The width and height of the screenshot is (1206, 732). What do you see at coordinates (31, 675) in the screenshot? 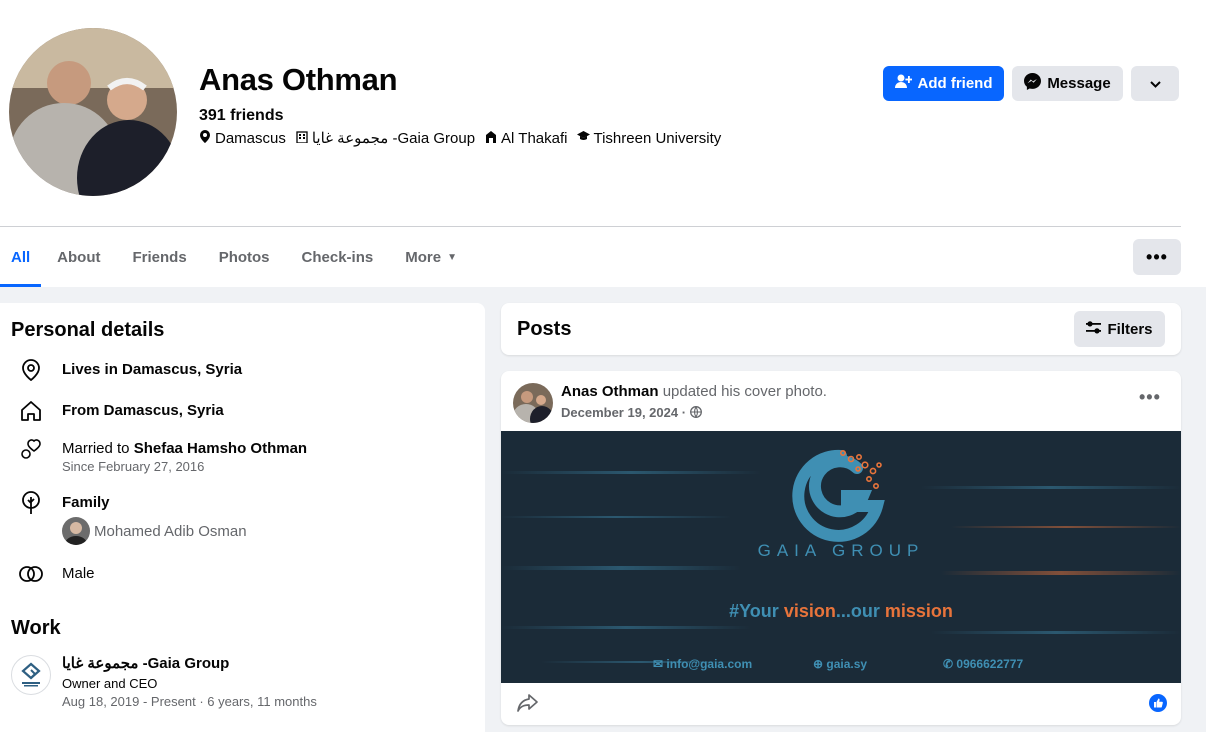
I see `company-logo` at bounding box center [31, 675].